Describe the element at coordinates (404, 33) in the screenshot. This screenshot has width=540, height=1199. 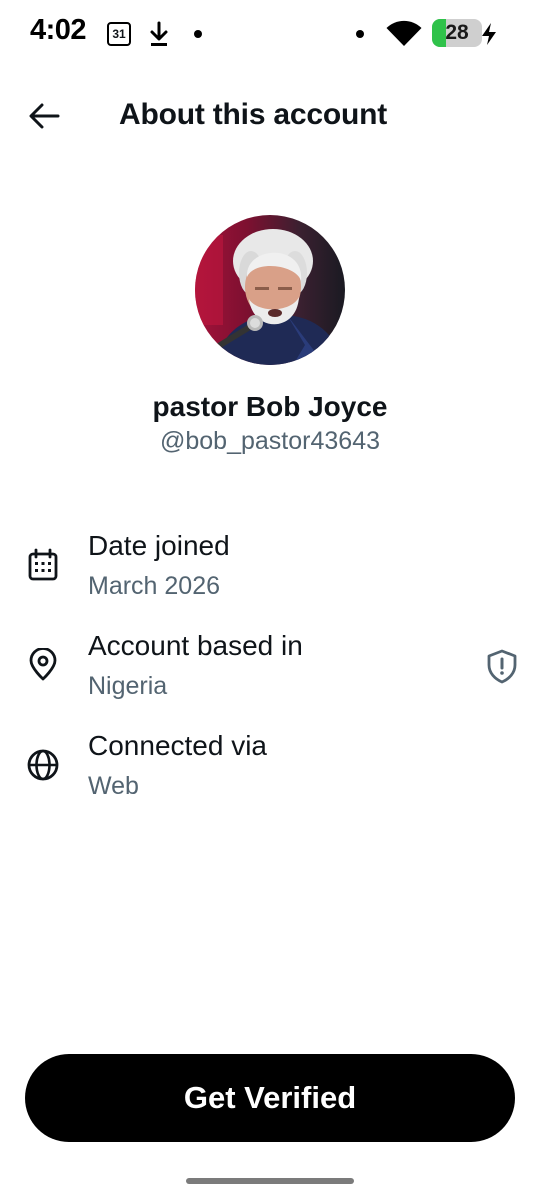
I see `wifi-icon` at that location.